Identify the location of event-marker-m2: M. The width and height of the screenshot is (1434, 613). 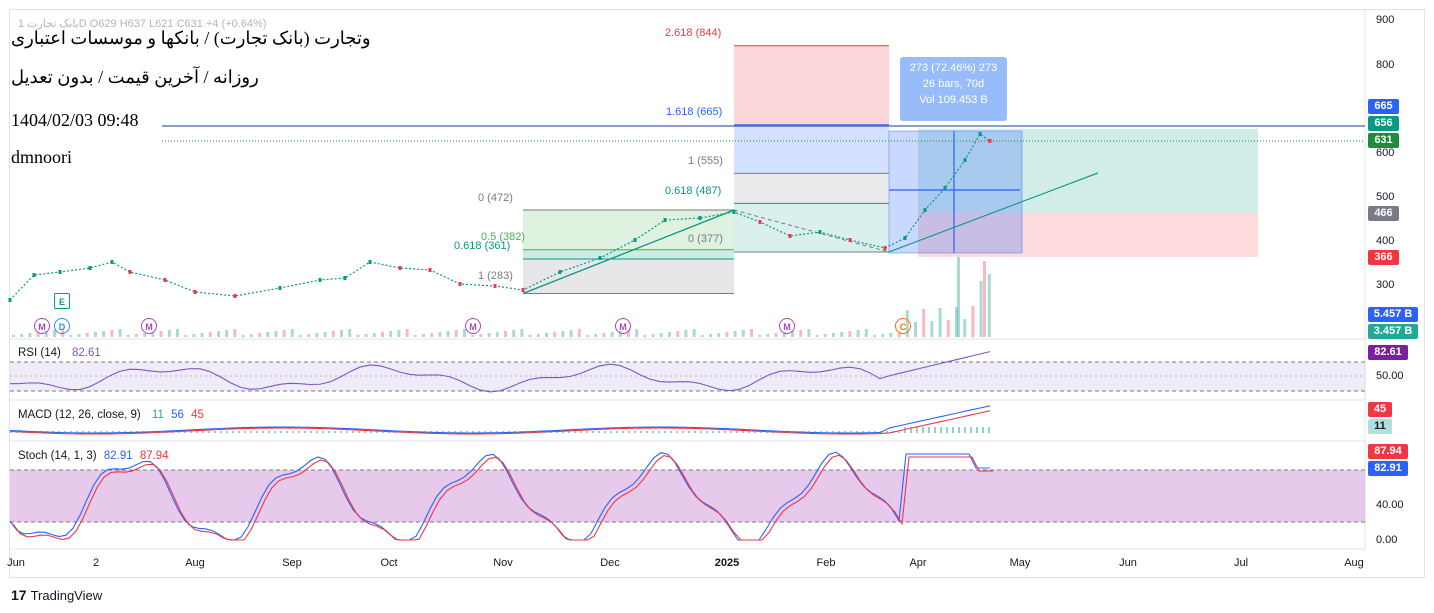
(149, 326).